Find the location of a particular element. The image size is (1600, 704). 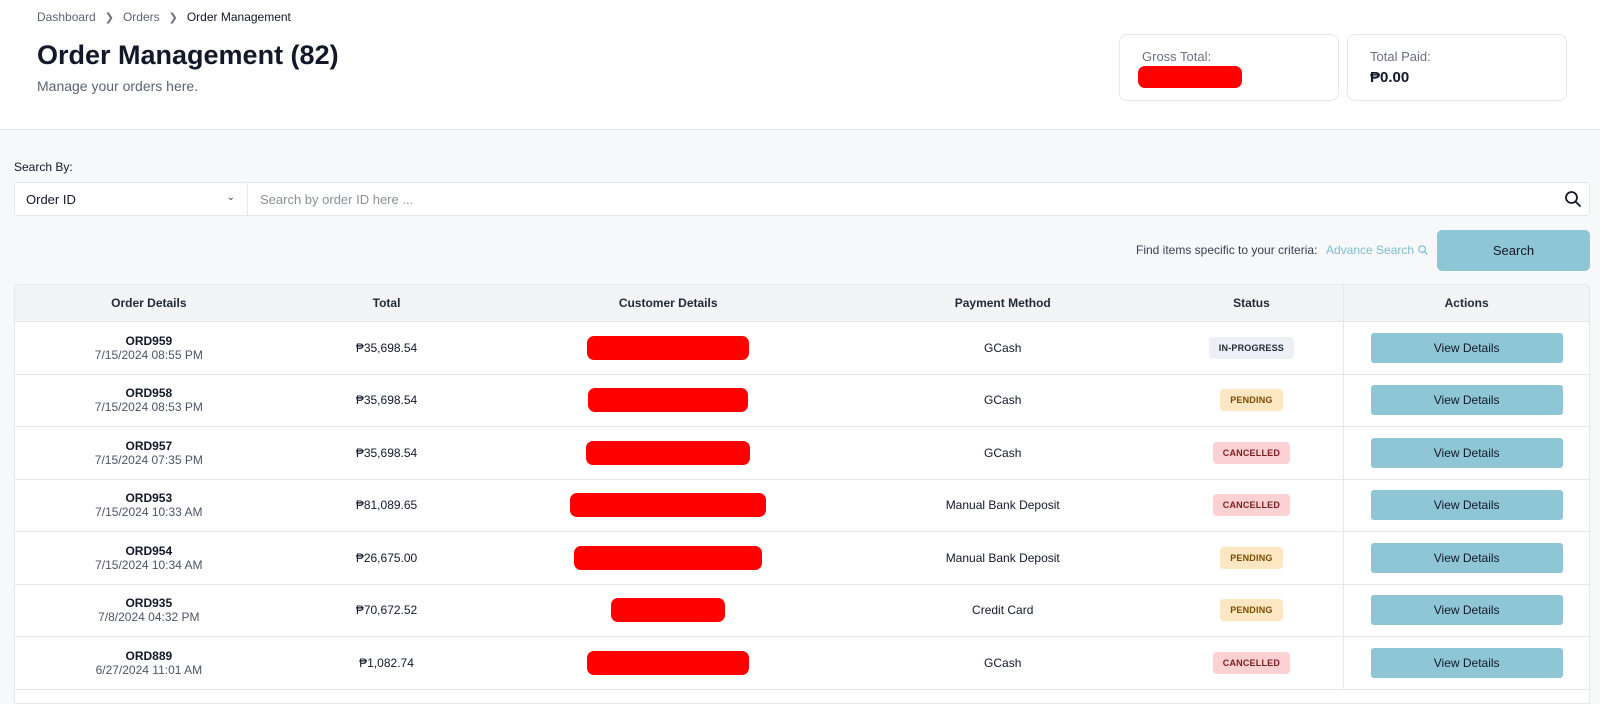

order-id: ORD958 is located at coordinates (149, 393).